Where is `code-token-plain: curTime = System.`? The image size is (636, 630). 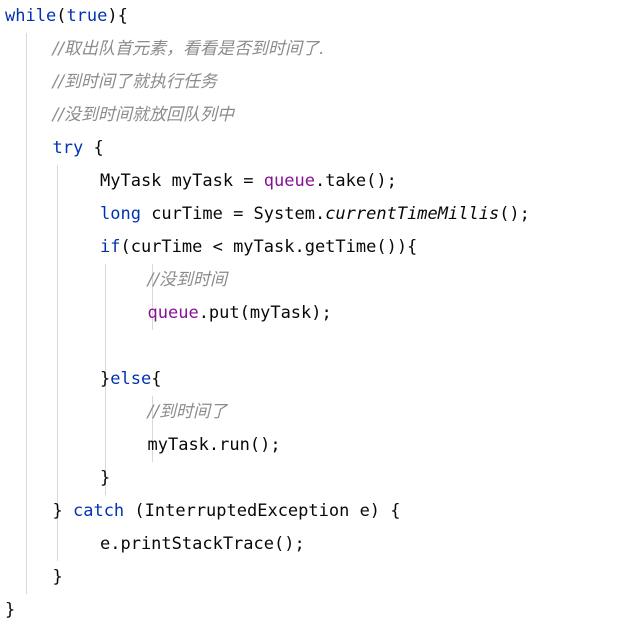 code-token-plain: curTime = System. is located at coordinates (233, 214).